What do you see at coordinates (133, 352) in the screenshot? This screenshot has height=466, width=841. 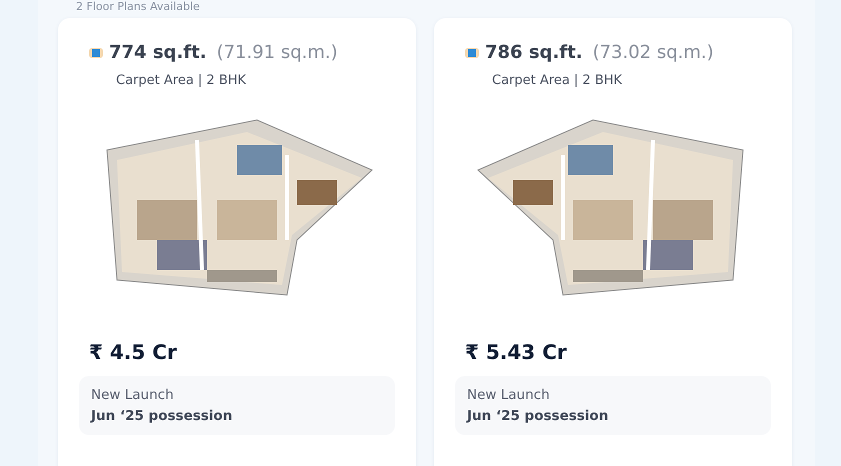 I see `price-text: ₹ 4.5 Cr` at bounding box center [133, 352].